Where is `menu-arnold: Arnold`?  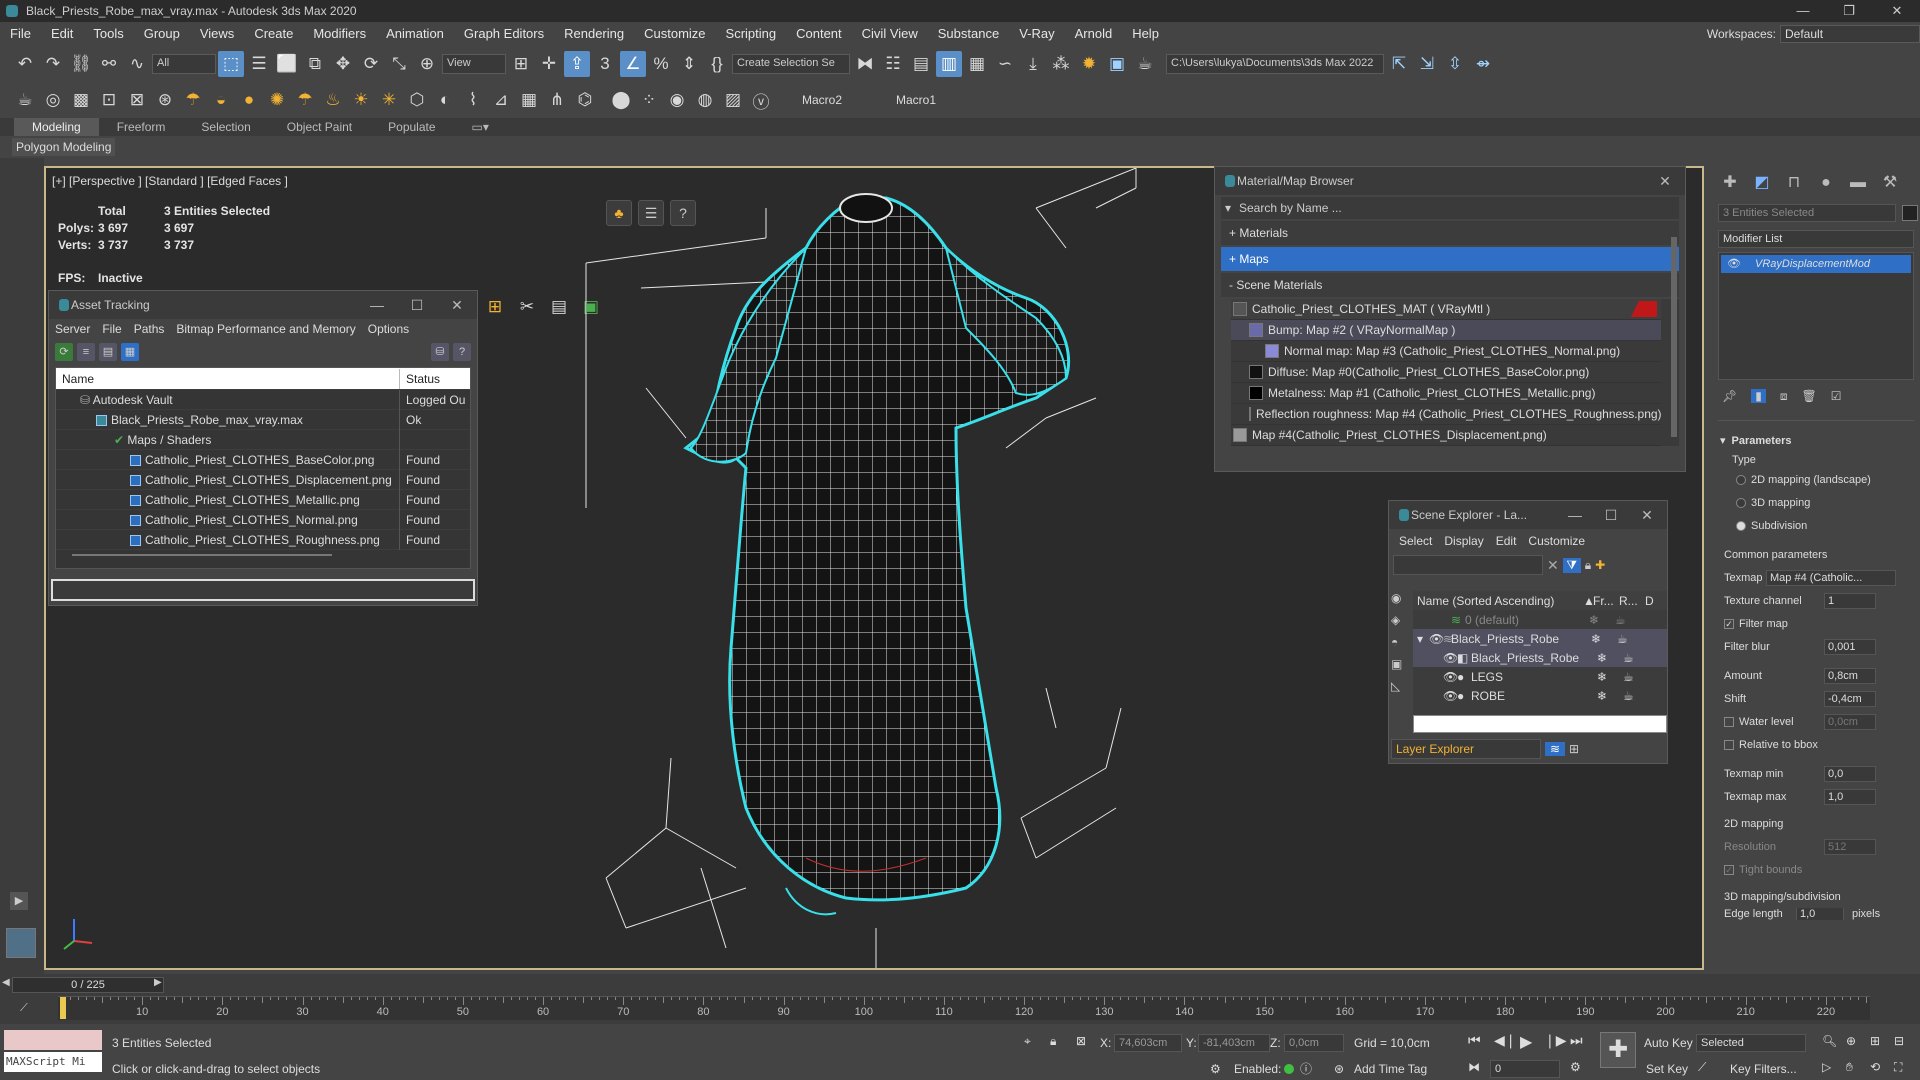 menu-arnold: Arnold is located at coordinates (1094, 34).